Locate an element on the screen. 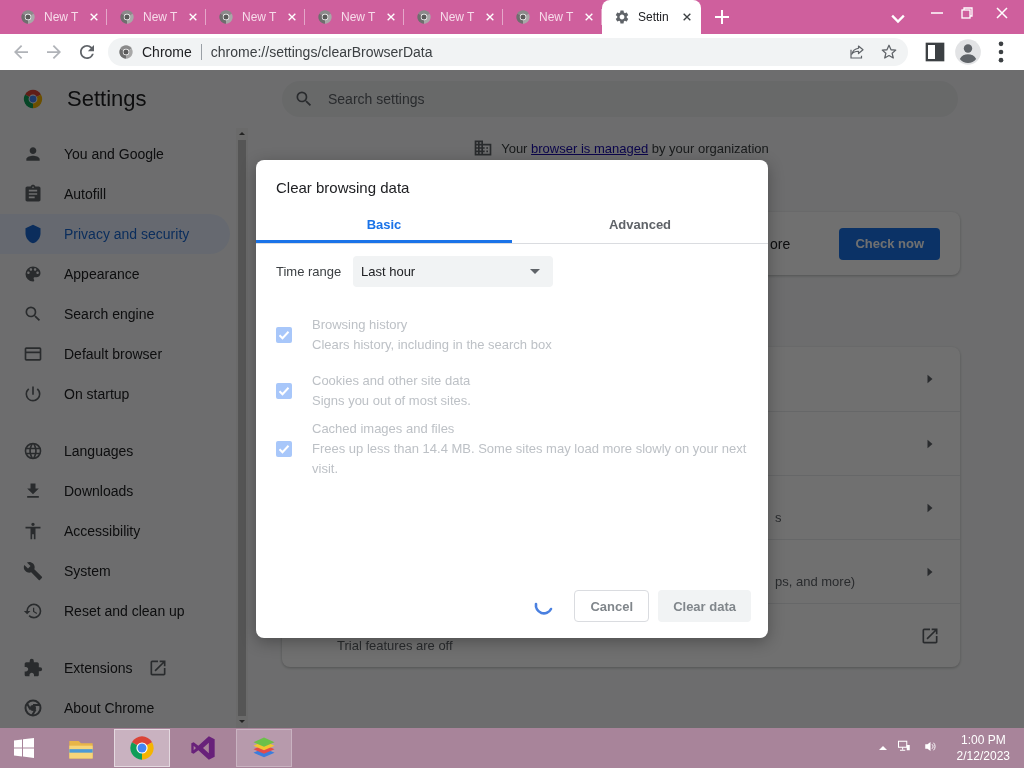 The image size is (1024, 768). puzzle-icon is located at coordinates (33, 668).